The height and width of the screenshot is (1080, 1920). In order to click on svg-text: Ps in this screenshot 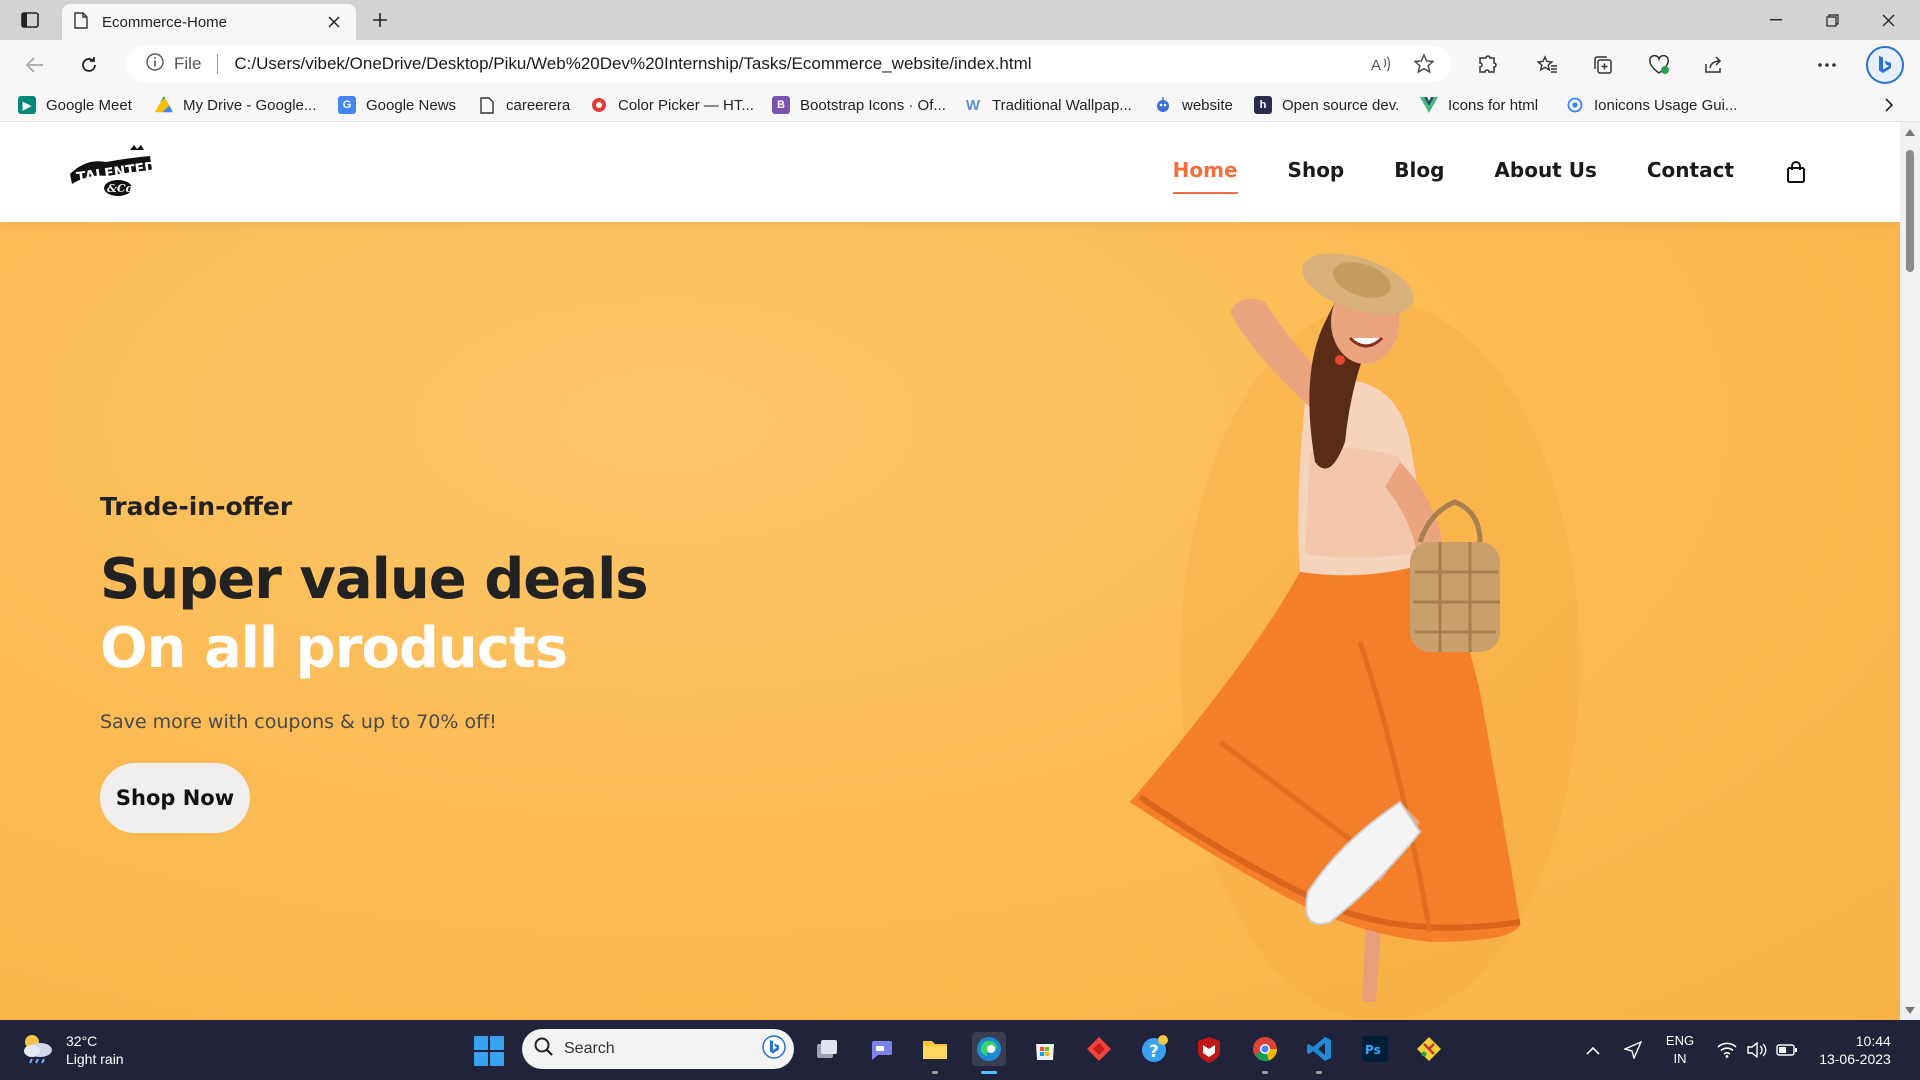, I will do `click(1373, 1050)`.